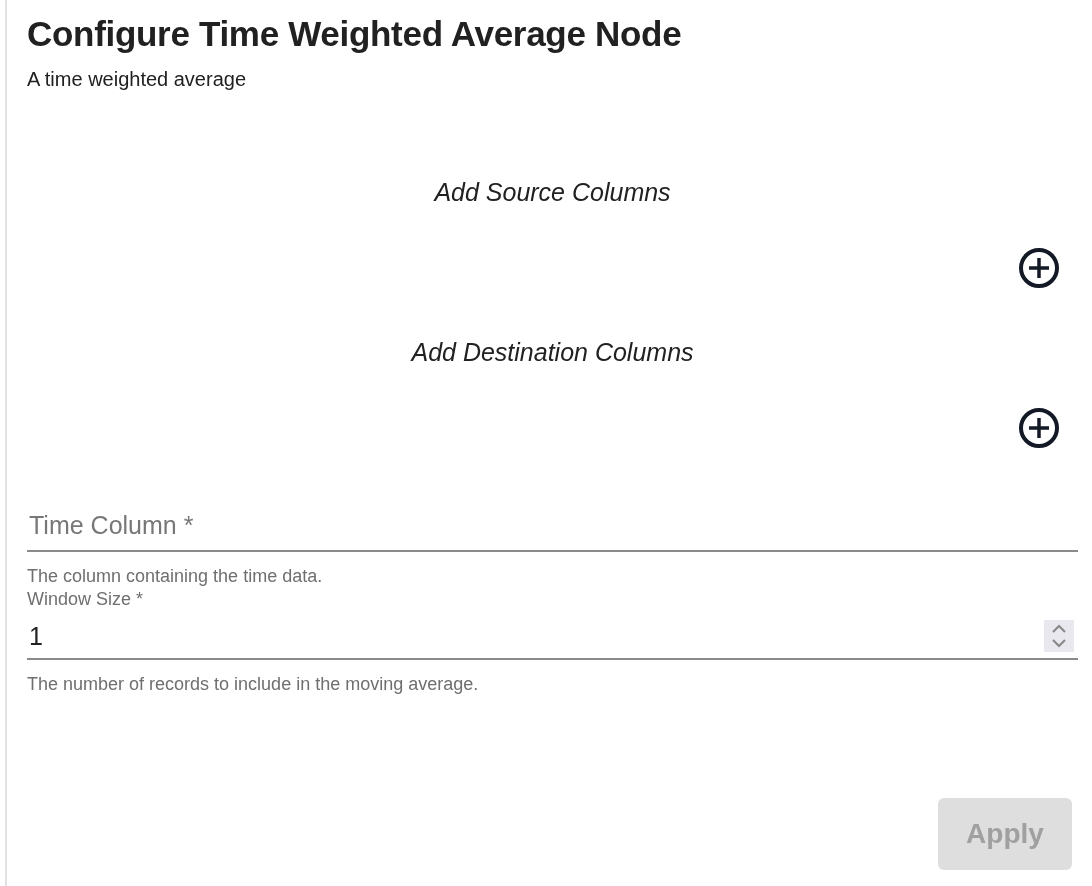  Describe the element at coordinates (552, 192) in the screenshot. I see `section-label: Add Source Columns` at that location.